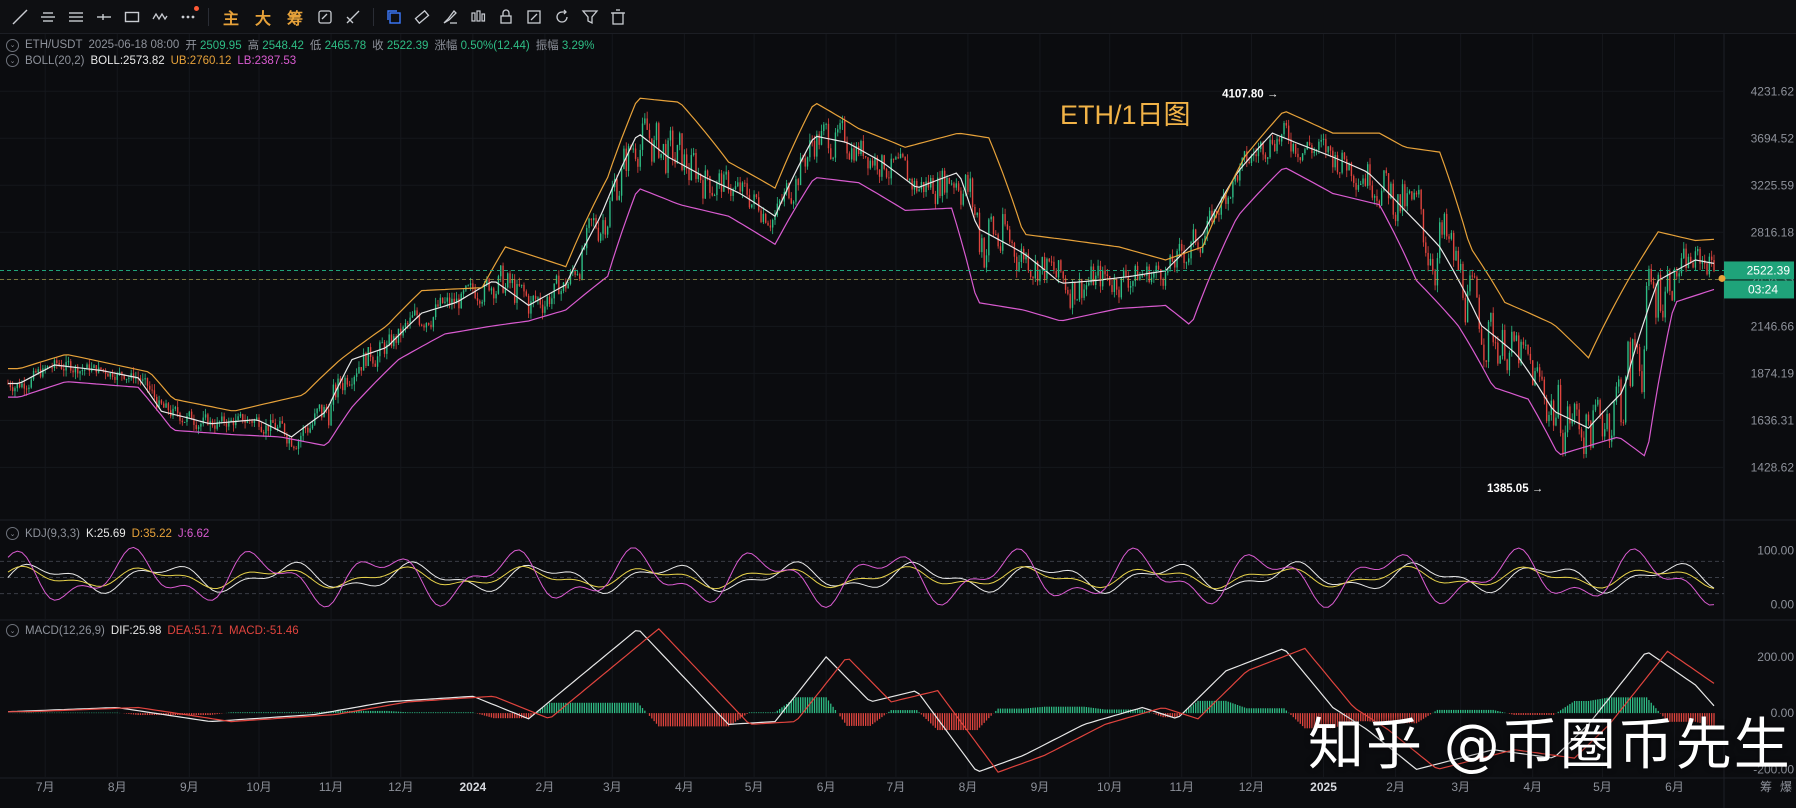  I want to click on filter-icon, so click(590, 17).